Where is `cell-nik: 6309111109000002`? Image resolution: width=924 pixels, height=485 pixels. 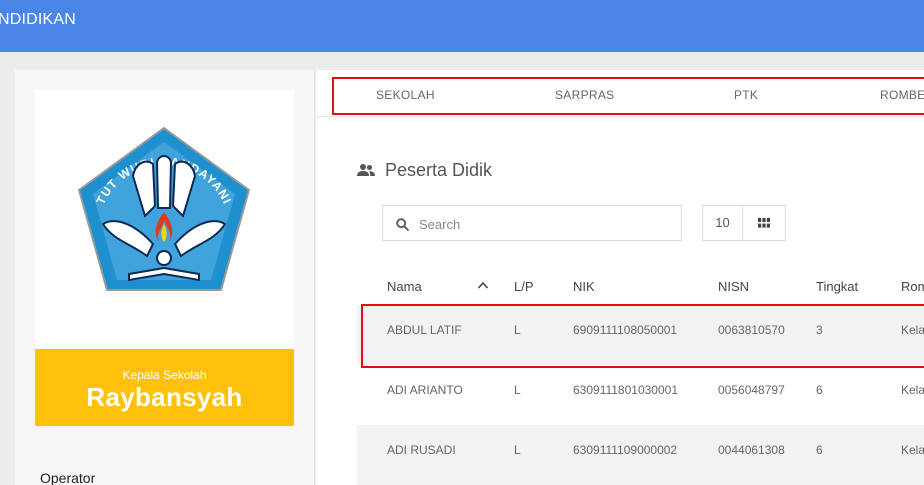
cell-nik: 6309111109000002 is located at coordinates (625, 450).